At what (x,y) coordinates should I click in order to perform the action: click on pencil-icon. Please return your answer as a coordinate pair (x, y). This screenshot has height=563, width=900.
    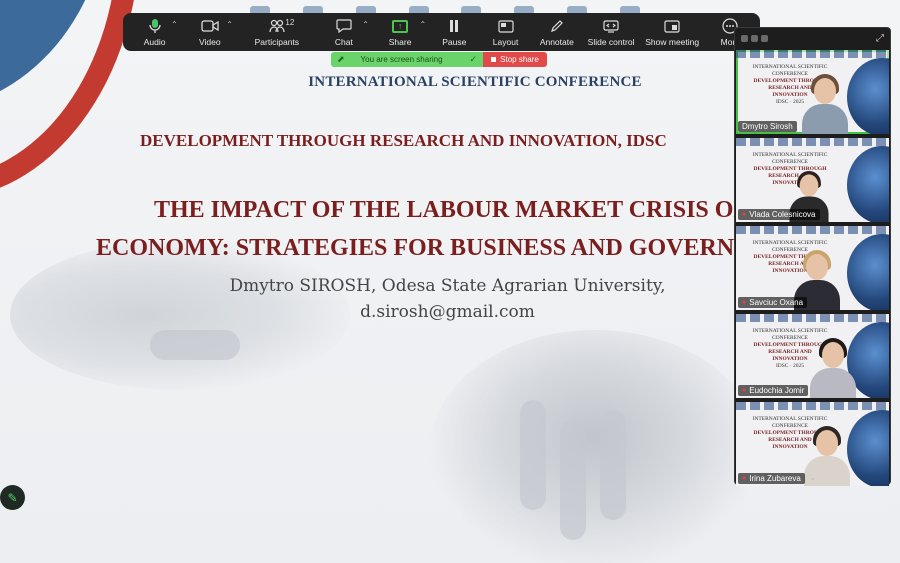
    Looking at the image, I should click on (557, 26).